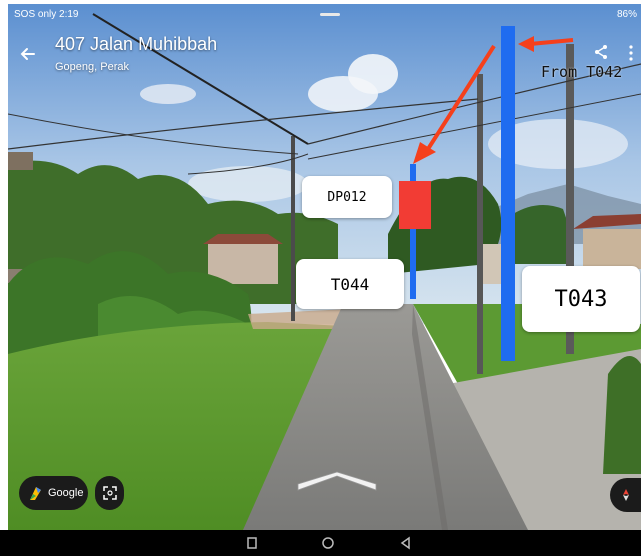  What do you see at coordinates (454, 104) in the screenshot?
I see `to-dp012-arrow` at bounding box center [454, 104].